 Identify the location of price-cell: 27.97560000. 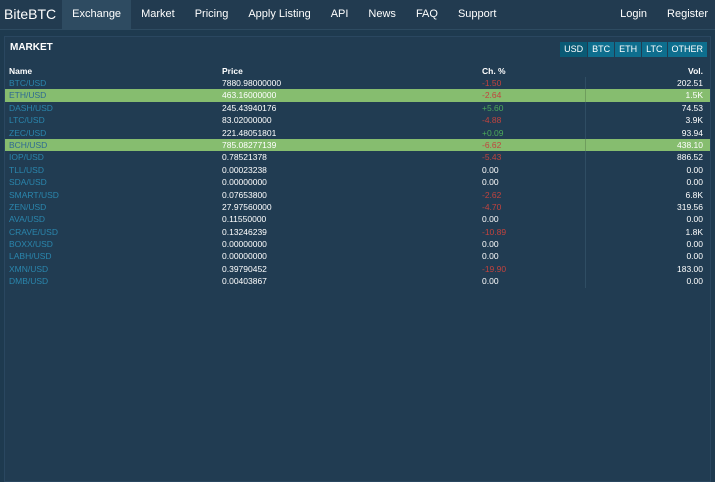
(247, 206).